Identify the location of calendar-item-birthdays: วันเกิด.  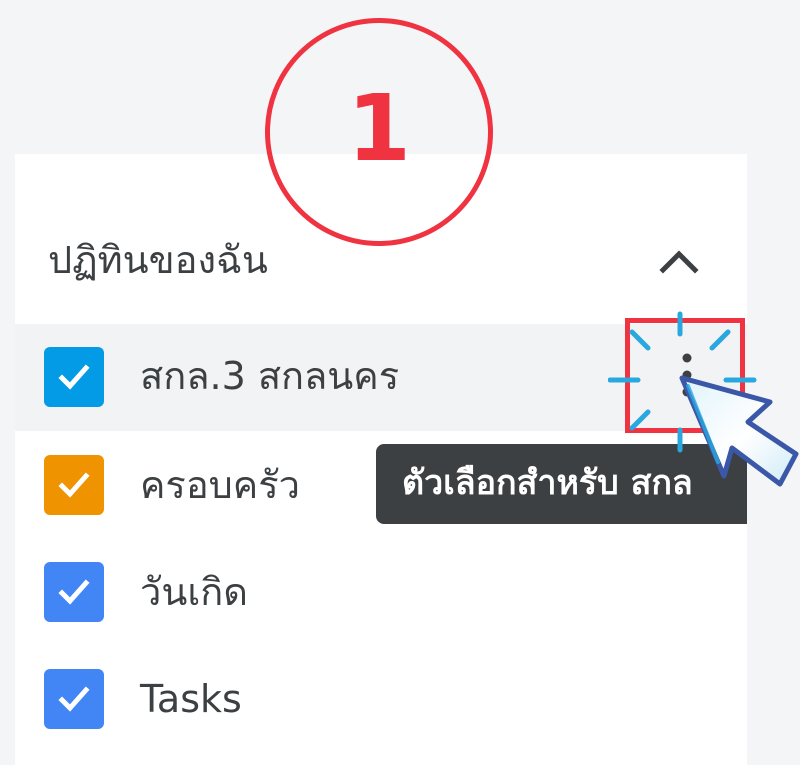
(381, 591).